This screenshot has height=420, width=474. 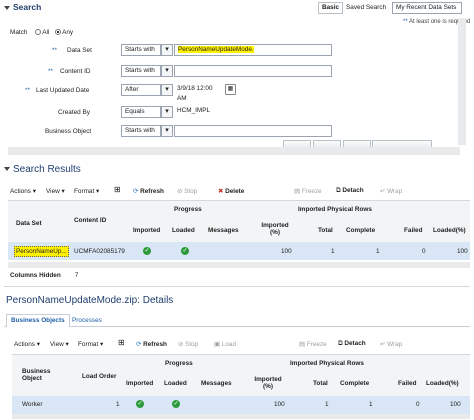 What do you see at coordinates (141, 112) in the screenshot?
I see `created-by-operator: Equals` at bounding box center [141, 112].